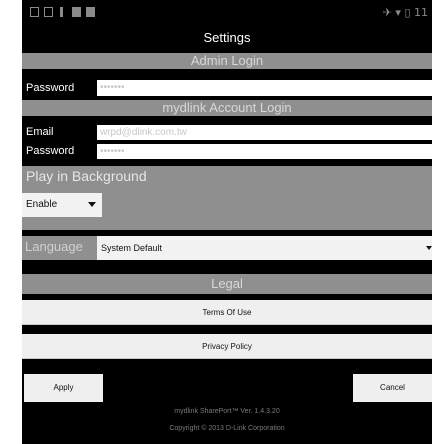 This screenshot has height=444, width=432. Describe the element at coordinates (59, 132) in the screenshot. I see `email-label: Email` at that location.